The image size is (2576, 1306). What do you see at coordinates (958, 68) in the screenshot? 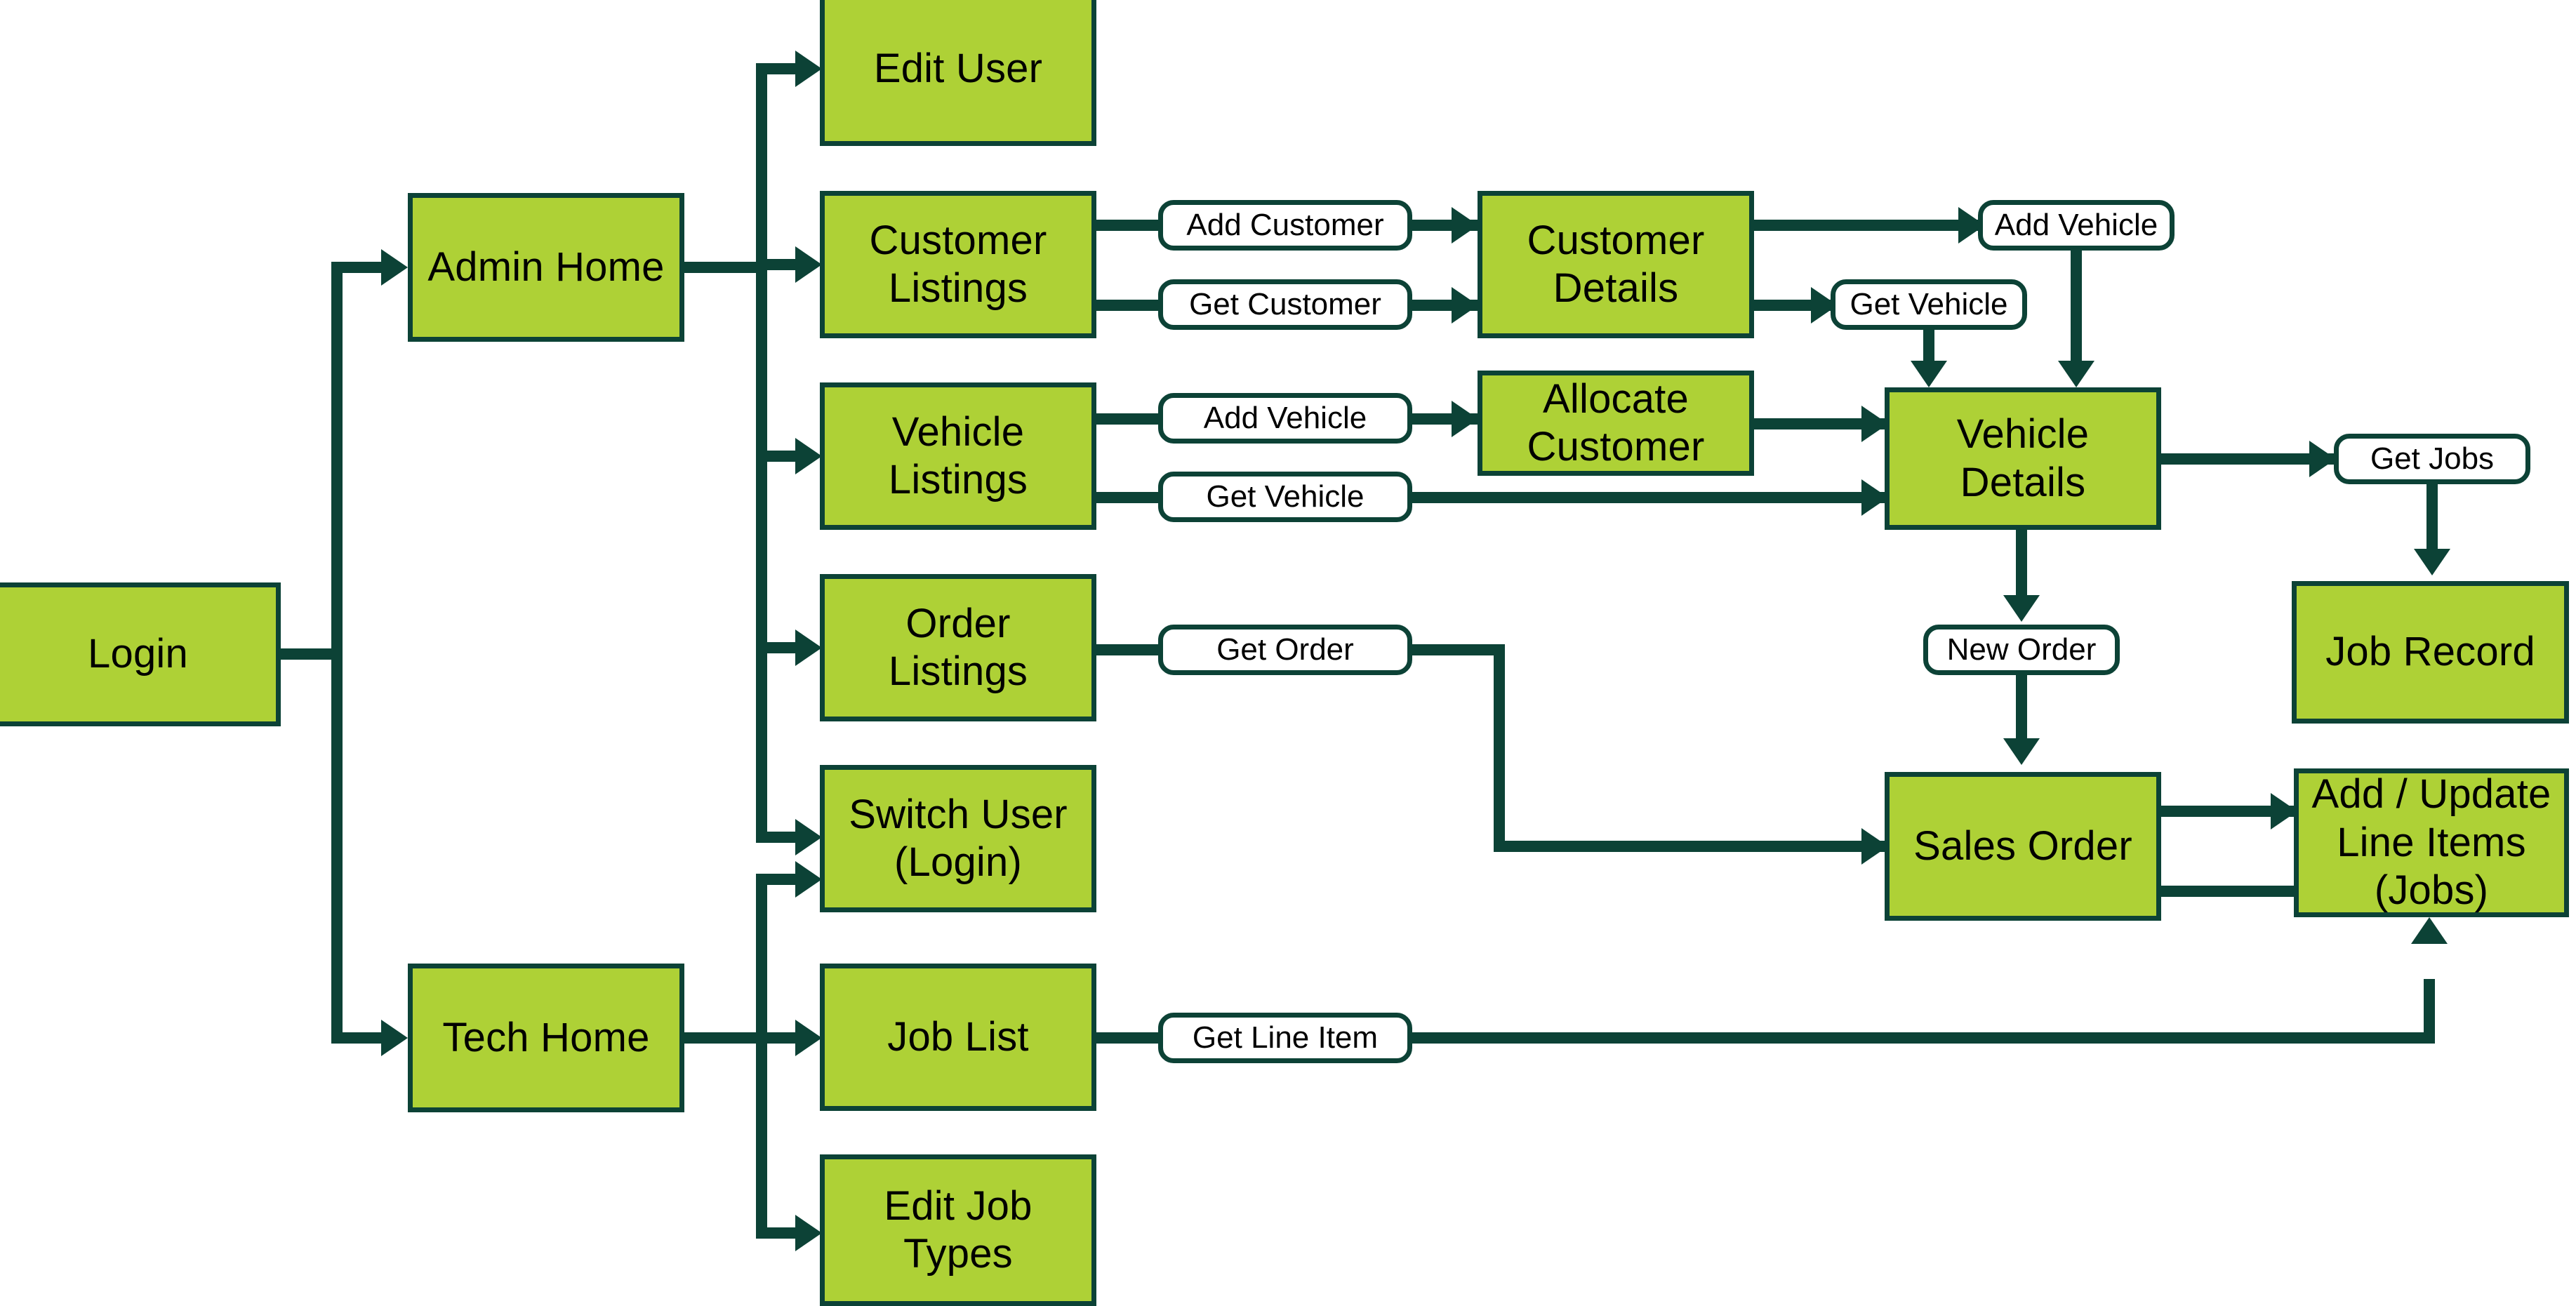
I see `node-edit-user-label: Edit User` at bounding box center [958, 68].